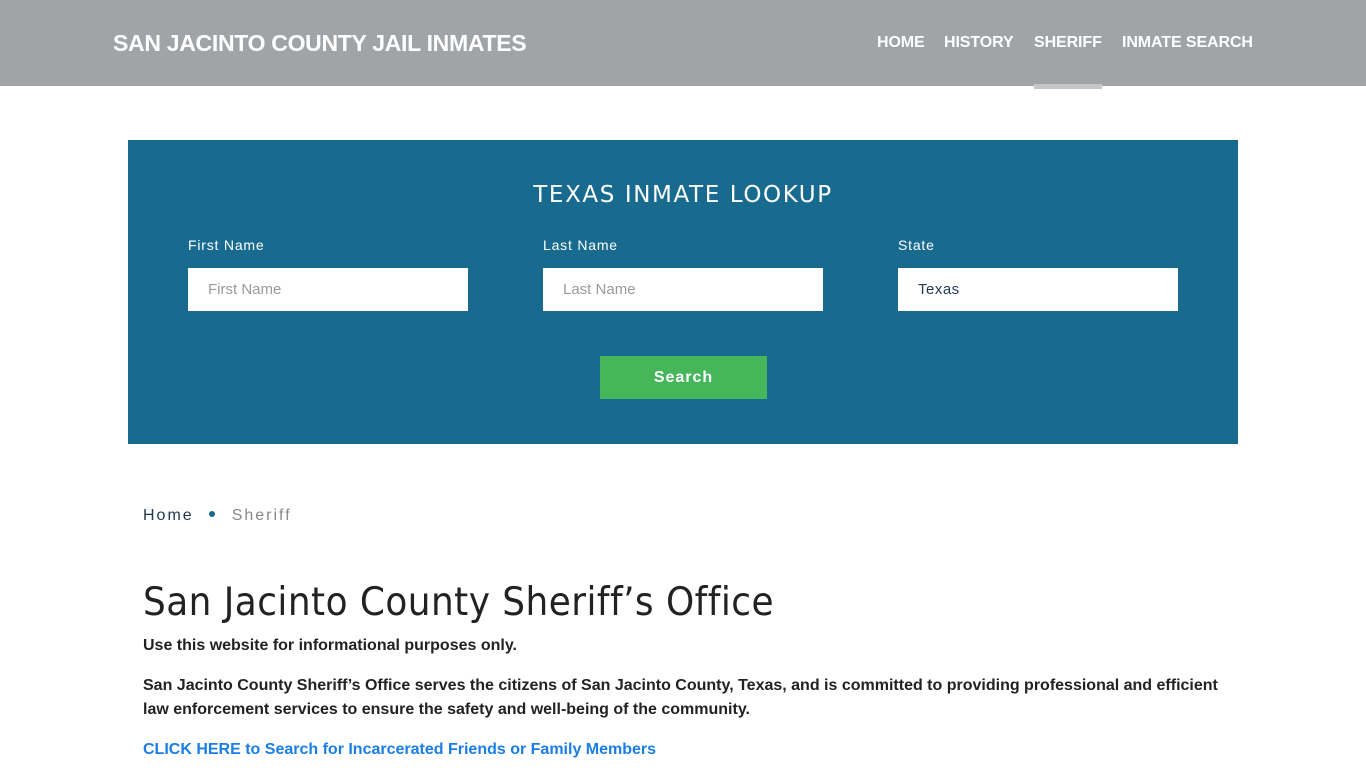 The image size is (1366, 768). I want to click on nav-inmate-search: INMATE SEARCH, so click(1187, 43).